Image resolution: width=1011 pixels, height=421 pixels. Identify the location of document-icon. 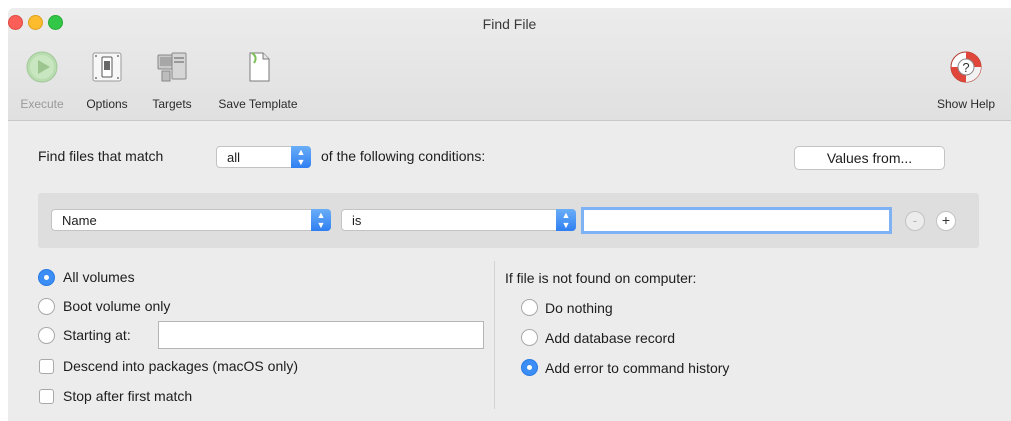
(259, 67).